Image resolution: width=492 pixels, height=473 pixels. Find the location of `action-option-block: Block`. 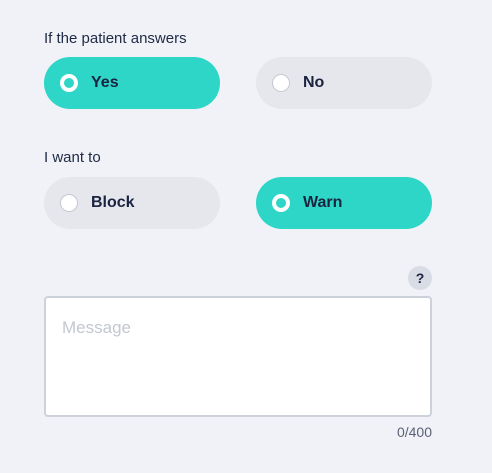

action-option-block: Block is located at coordinates (132, 203).